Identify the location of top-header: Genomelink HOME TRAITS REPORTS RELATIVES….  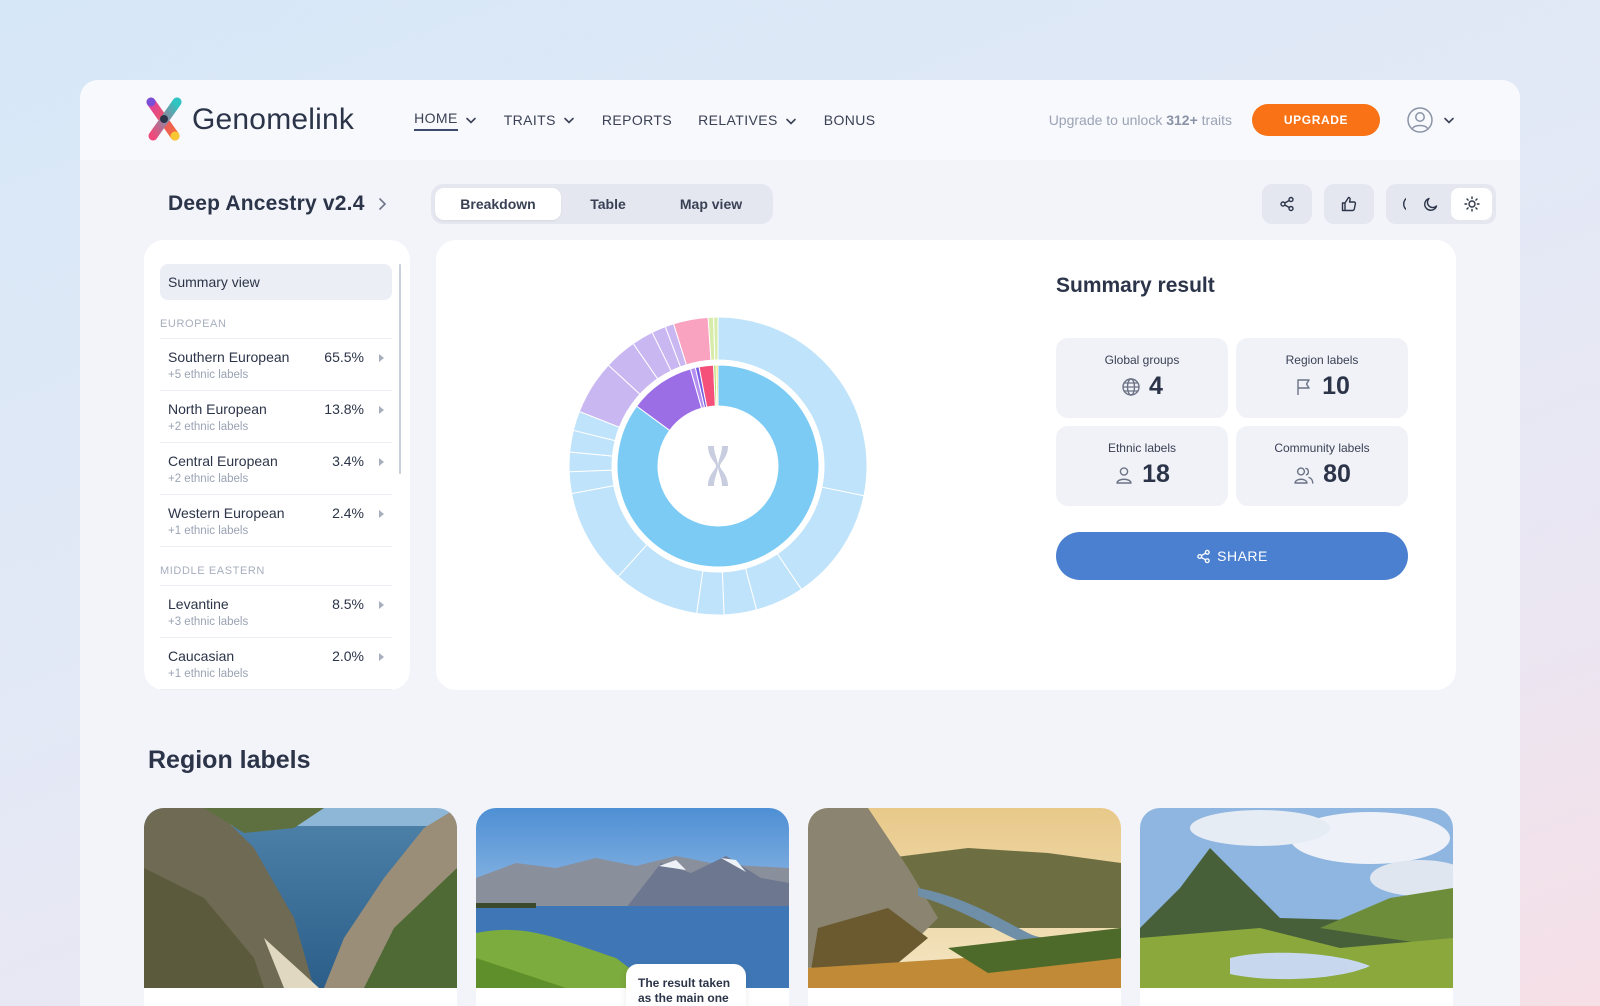
(800, 120).